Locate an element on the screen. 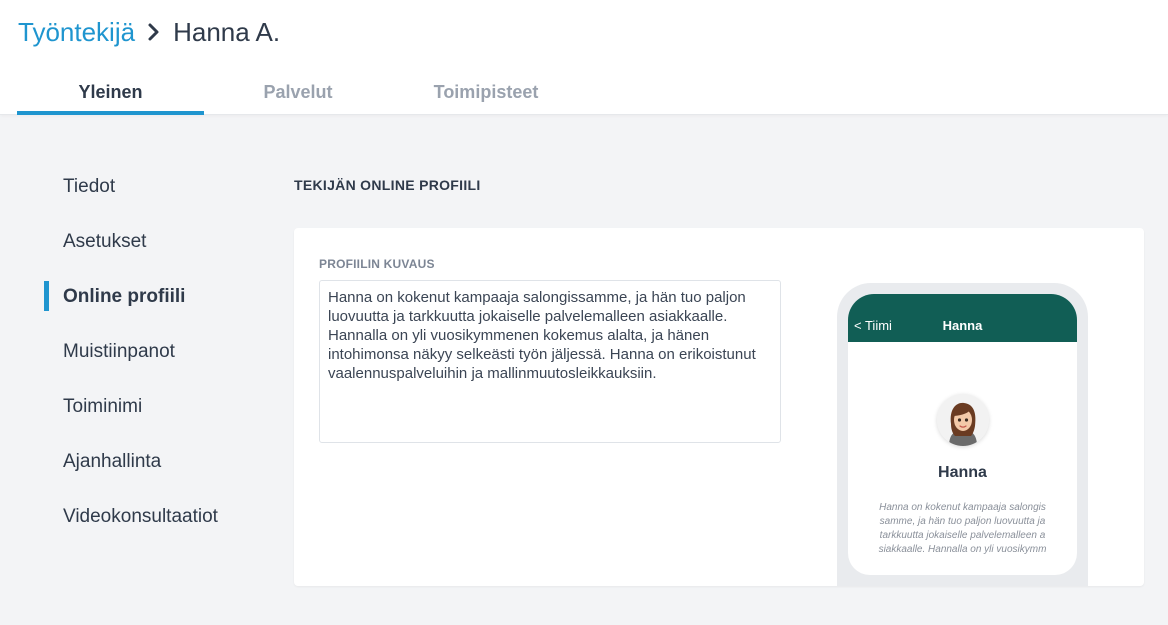 The width and height of the screenshot is (1168, 625). section-title: TEKIJÄN ONLINE PROFIILI is located at coordinates (387, 185).